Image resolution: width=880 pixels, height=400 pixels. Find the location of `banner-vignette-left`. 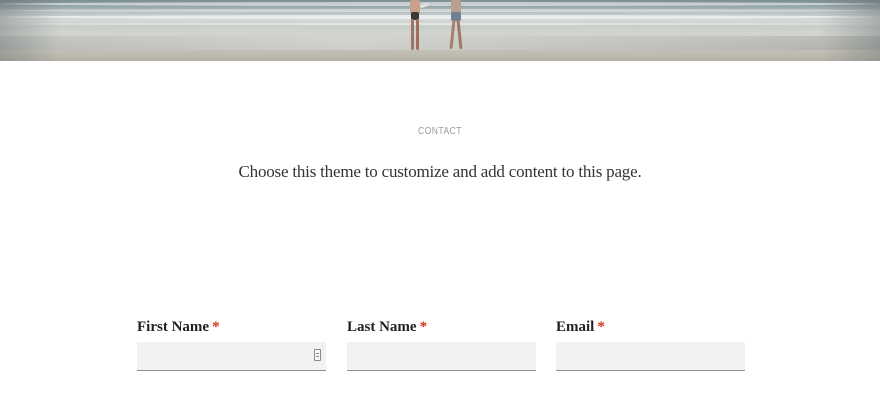

banner-vignette-left is located at coordinates (30, 30).